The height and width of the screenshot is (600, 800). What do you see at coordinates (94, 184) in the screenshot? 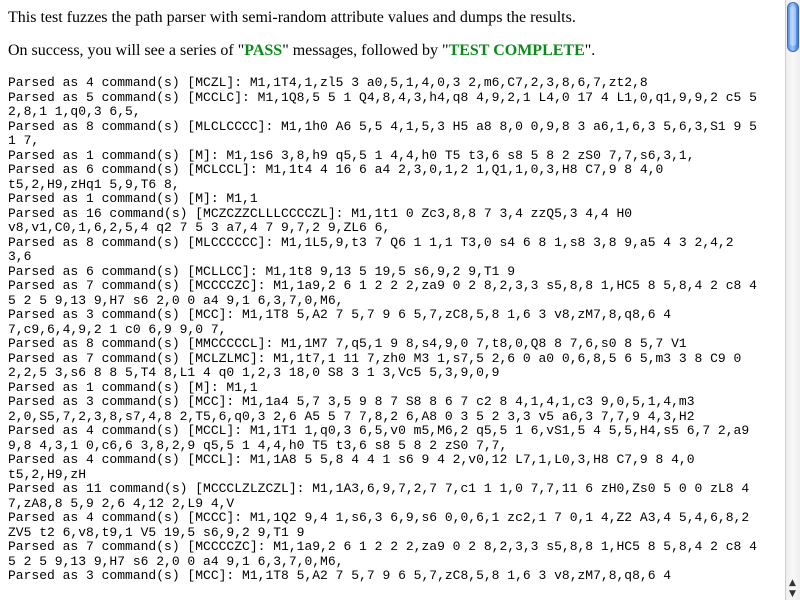
I see `result-line: t5,2,H9,zHq1 5,9,T6 8,` at bounding box center [94, 184].